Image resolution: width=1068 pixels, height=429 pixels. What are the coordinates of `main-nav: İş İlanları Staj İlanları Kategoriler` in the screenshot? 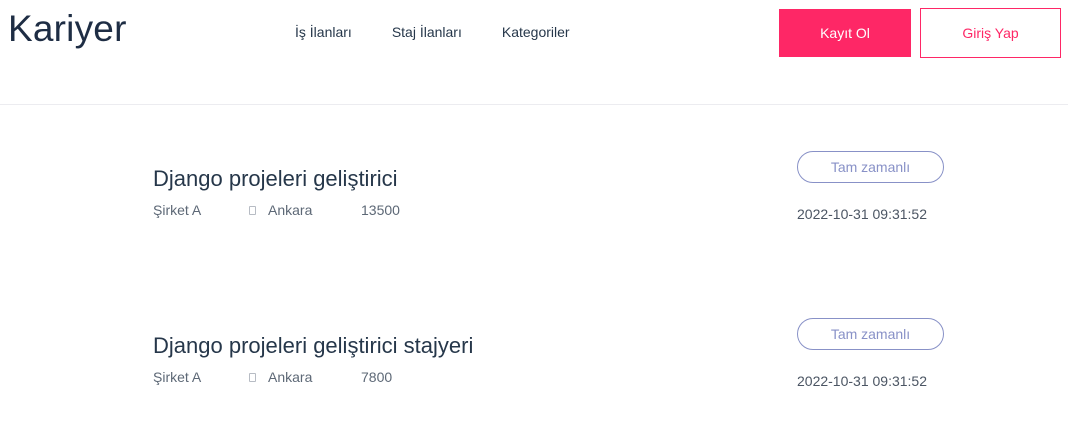 It's located at (432, 32).